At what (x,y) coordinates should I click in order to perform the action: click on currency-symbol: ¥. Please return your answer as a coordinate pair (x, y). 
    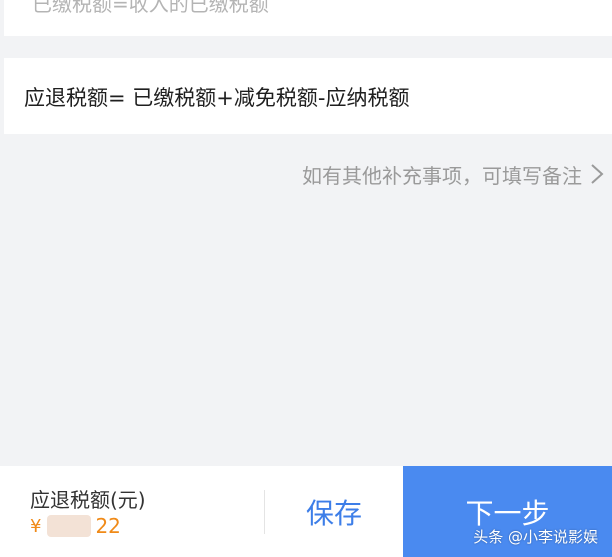
    Looking at the image, I should click on (36, 526).